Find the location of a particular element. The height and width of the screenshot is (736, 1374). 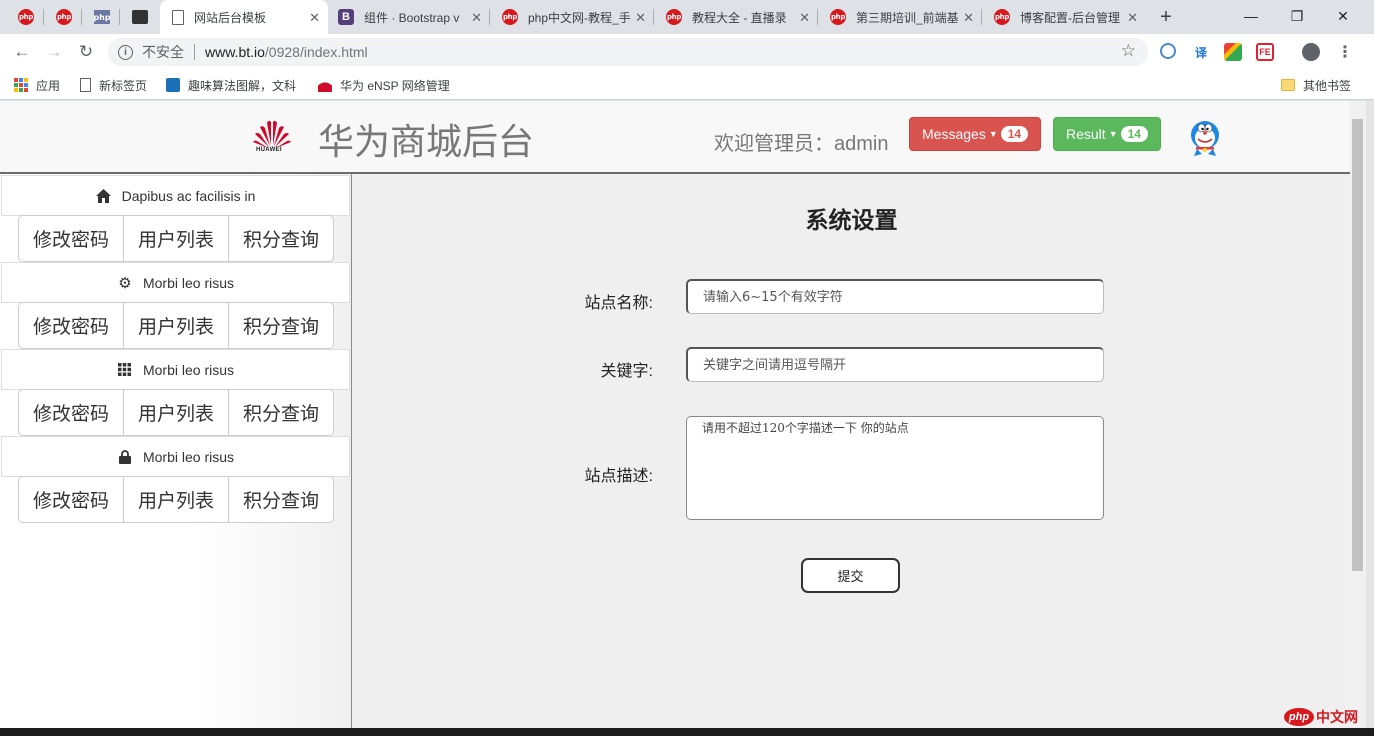

messages-dropdown-button: Messages ▼ 14 is located at coordinates (975, 134).